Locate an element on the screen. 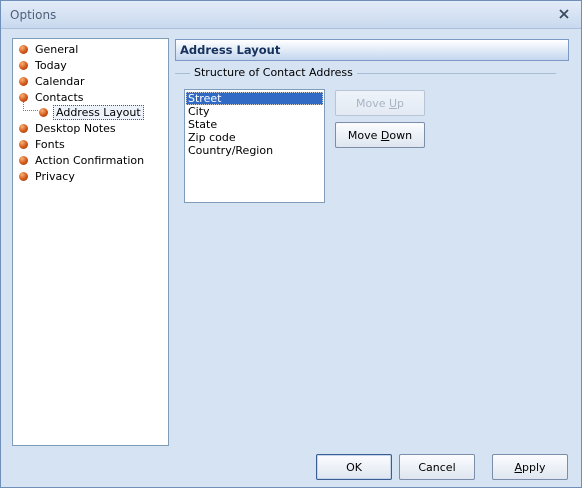  tree-item-label: Contacts is located at coordinates (59, 97).